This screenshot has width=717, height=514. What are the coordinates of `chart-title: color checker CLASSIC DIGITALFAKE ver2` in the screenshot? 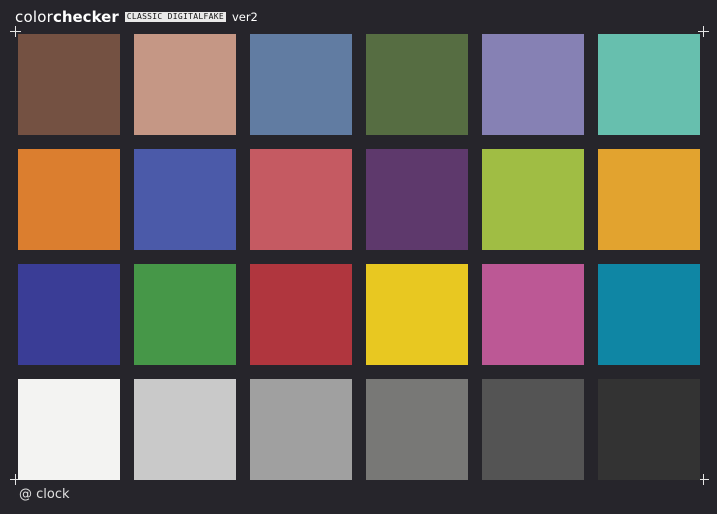 It's located at (136, 17).